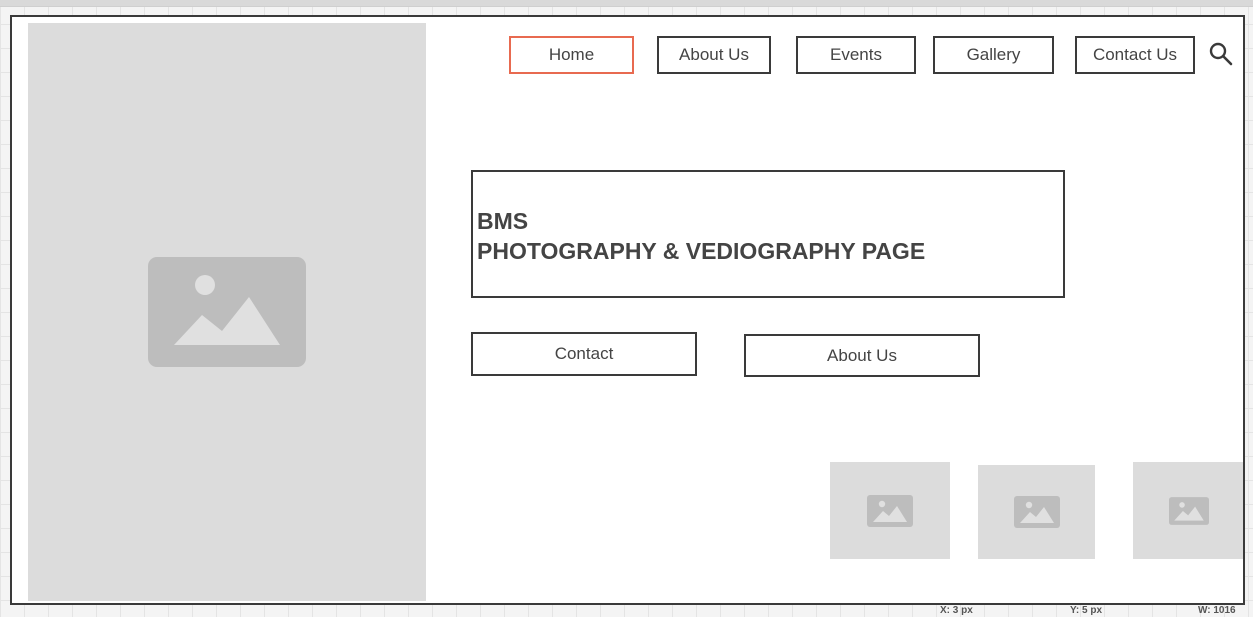  Describe the element at coordinates (1221, 54) in the screenshot. I see `search-icon` at that location.